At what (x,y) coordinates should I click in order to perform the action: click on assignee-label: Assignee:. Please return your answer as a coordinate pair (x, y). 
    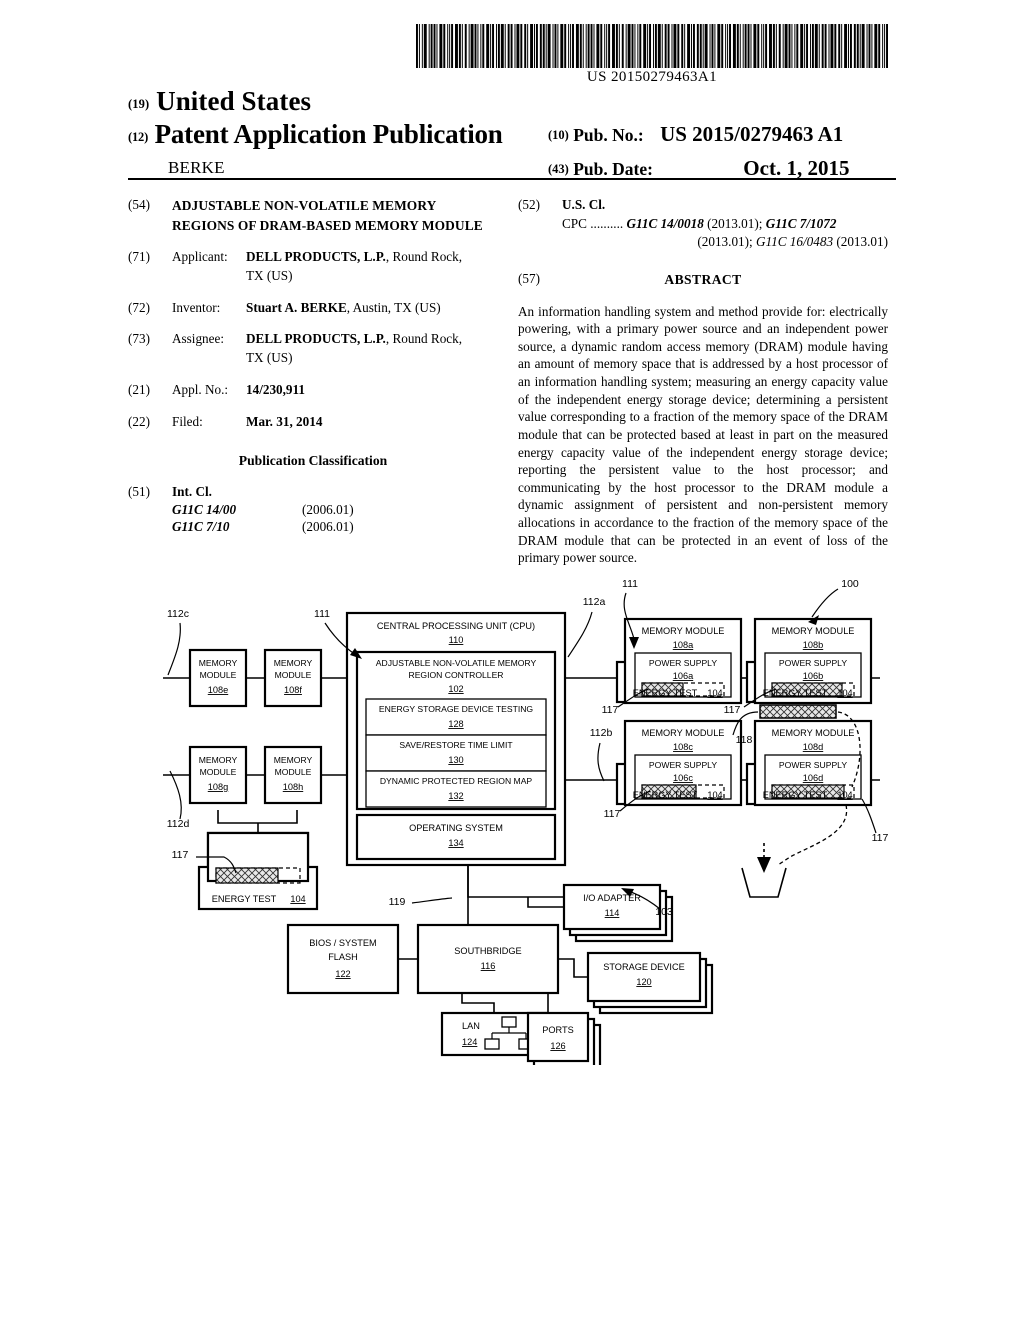
    Looking at the image, I should click on (198, 339).